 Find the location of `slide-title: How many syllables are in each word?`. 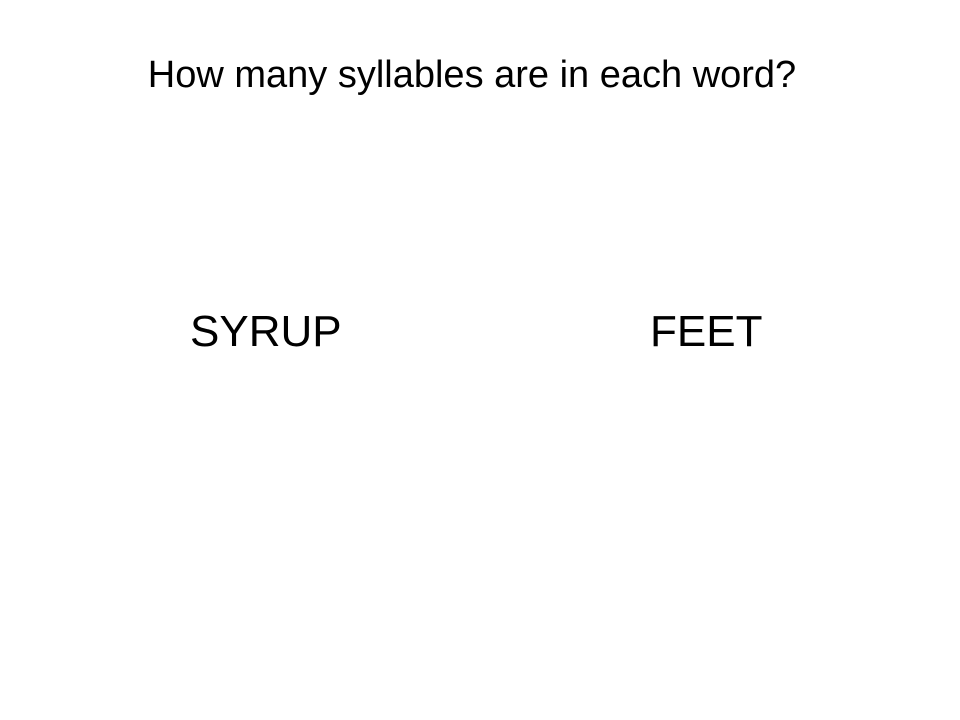

slide-title: How many syllables are in each word? is located at coordinates (472, 75).